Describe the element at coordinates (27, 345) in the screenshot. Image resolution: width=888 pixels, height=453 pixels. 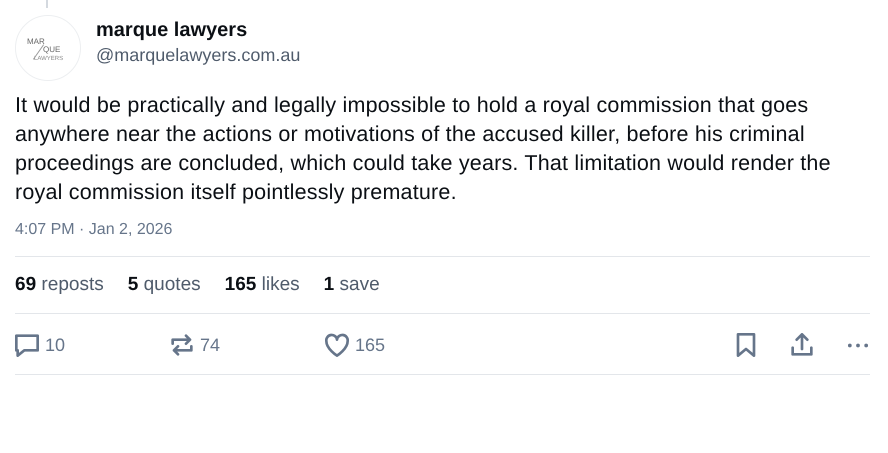
I see `speech-bubble-icon` at that location.